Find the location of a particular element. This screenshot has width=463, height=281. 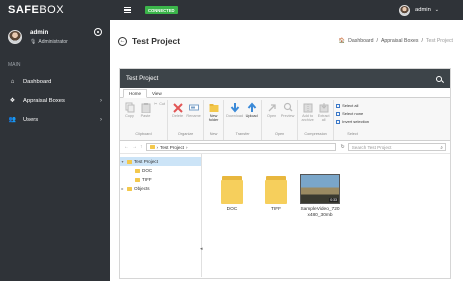

extract-all-button: Extract all is located at coordinates (323, 115).